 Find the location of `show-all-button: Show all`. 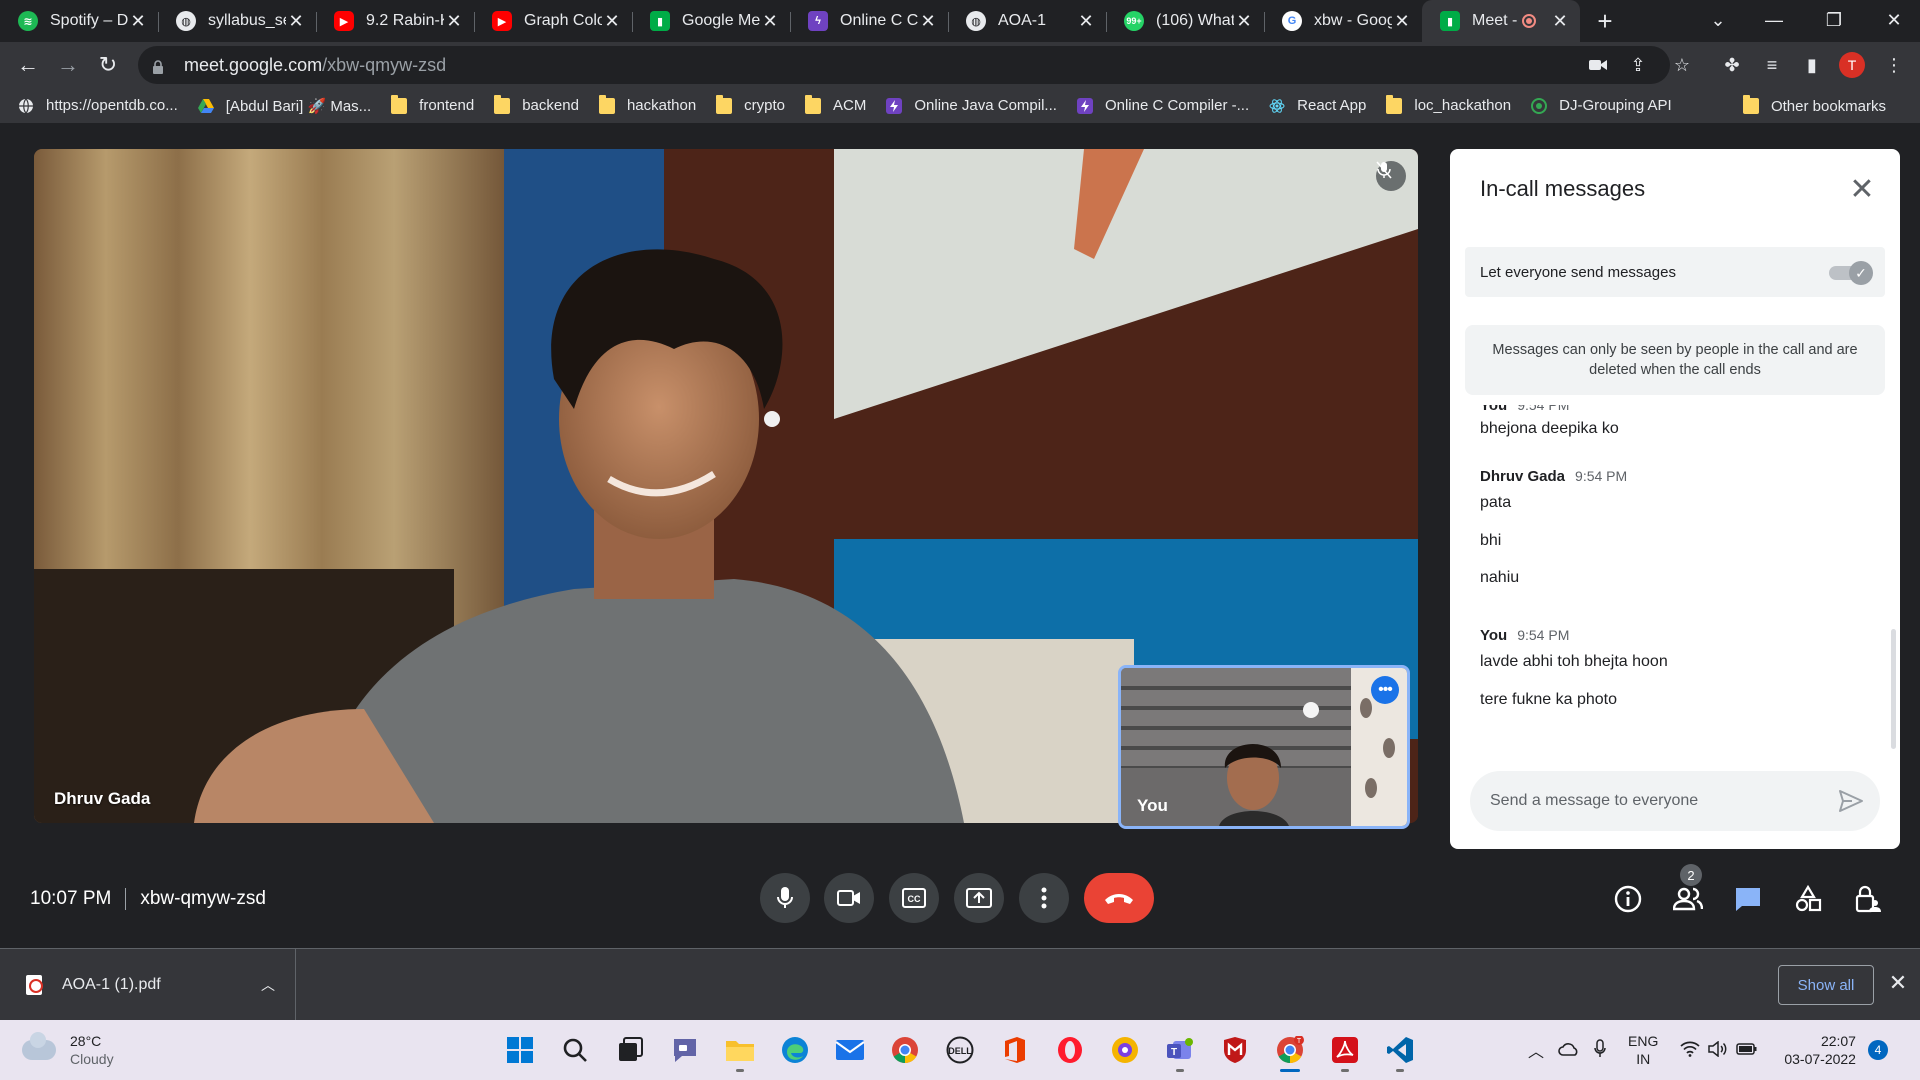

show-all-button: Show all is located at coordinates (1826, 985).